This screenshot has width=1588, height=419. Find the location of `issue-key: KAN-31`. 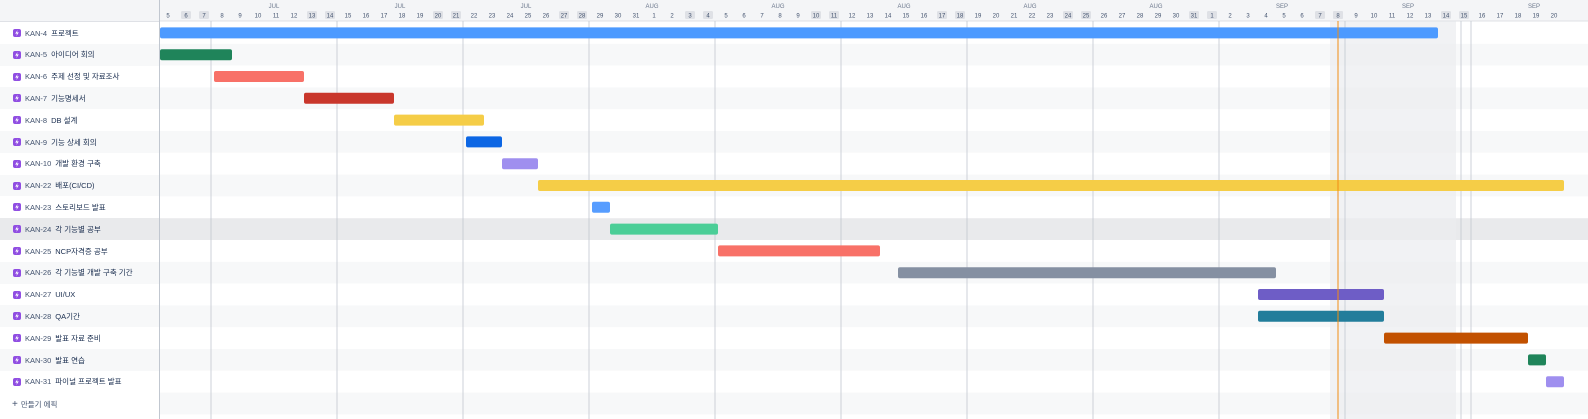

issue-key: KAN-31 is located at coordinates (38, 381).